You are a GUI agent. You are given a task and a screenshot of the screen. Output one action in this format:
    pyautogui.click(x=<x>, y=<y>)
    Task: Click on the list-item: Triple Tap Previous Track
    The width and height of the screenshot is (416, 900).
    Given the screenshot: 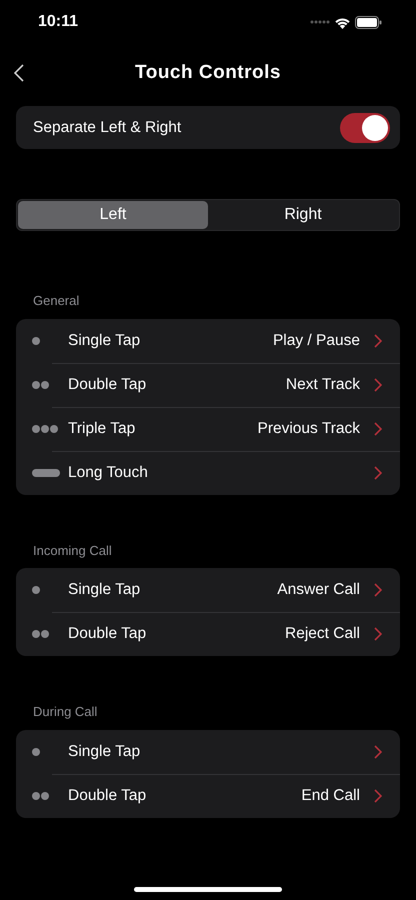 What is the action you would take?
    pyautogui.click(x=208, y=428)
    